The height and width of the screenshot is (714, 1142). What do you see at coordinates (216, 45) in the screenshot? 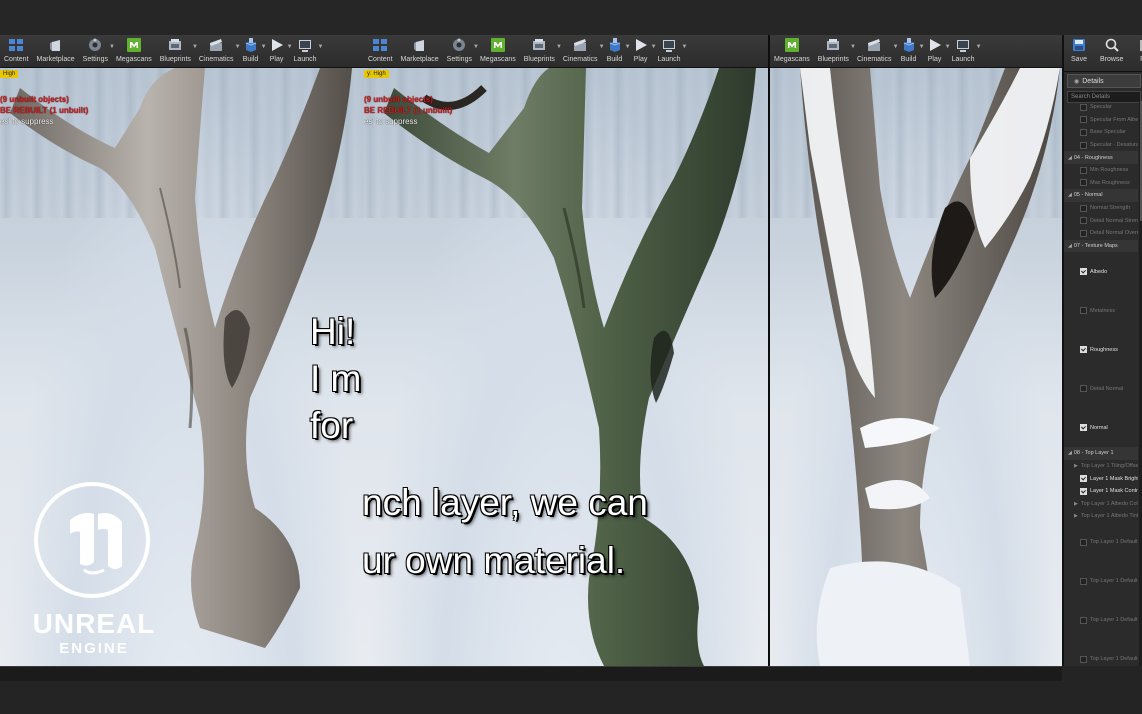
I see `cinematics-icon` at bounding box center [216, 45].